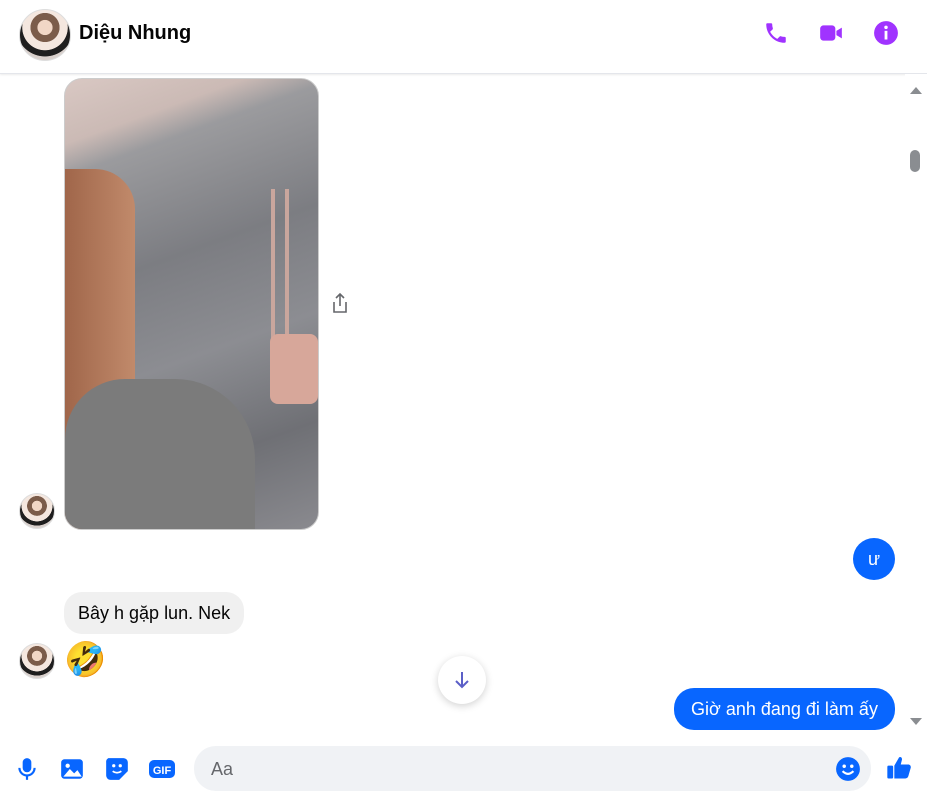 The width and height of the screenshot is (927, 807). Describe the element at coordinates (916, 719) in the screenshot. I see `scroll-down-arrow-icon` at that location.